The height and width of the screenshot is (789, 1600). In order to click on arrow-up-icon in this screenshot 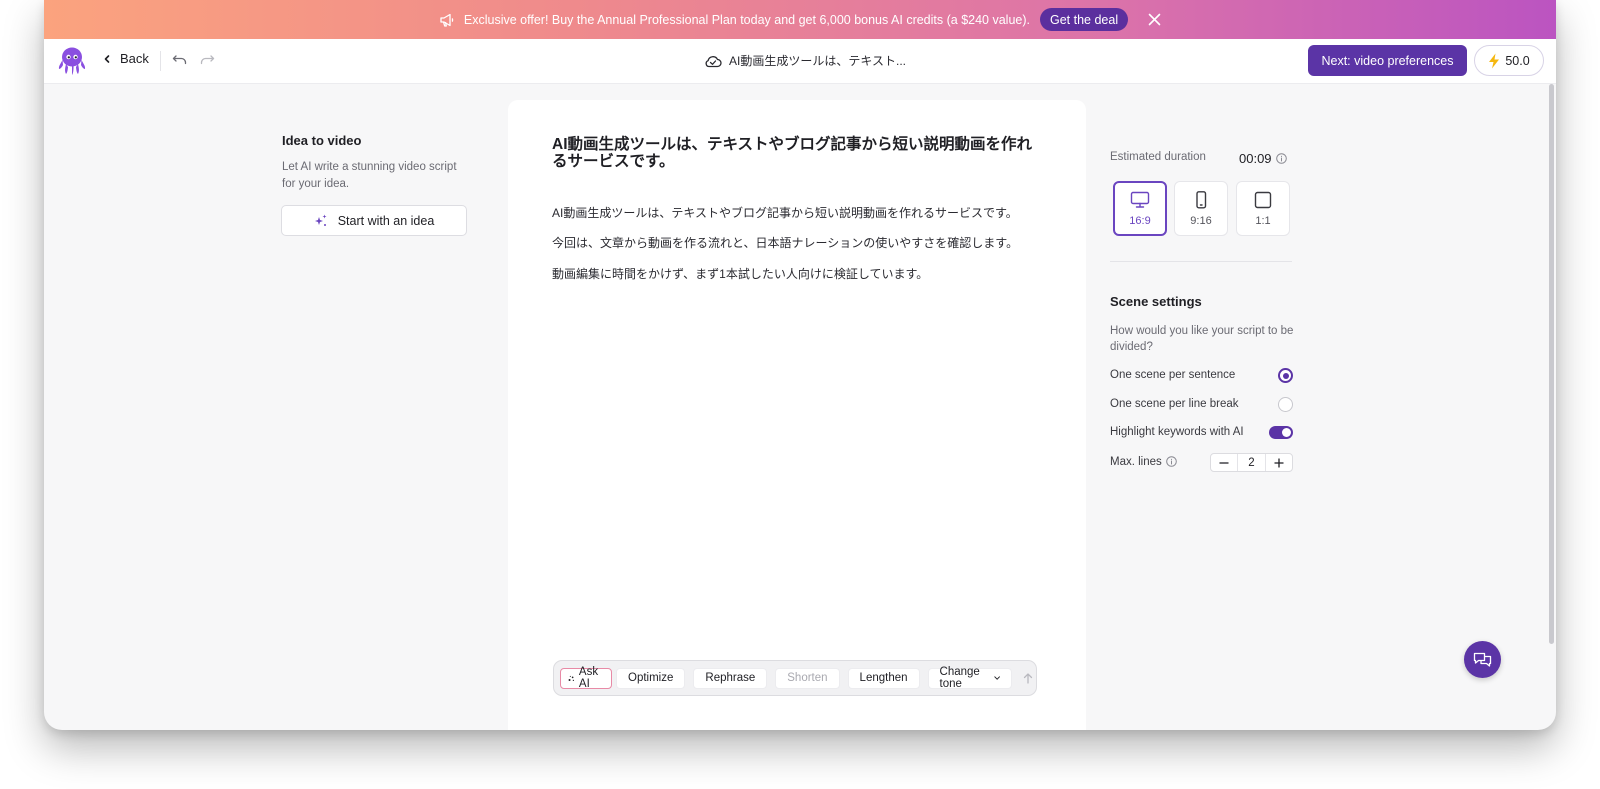, I will do `click(1028, 678)`.